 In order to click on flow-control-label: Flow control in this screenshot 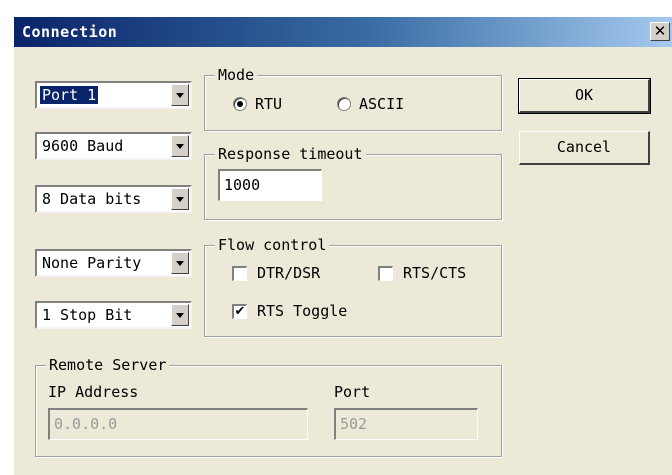, I will do `click(272, 245)`.